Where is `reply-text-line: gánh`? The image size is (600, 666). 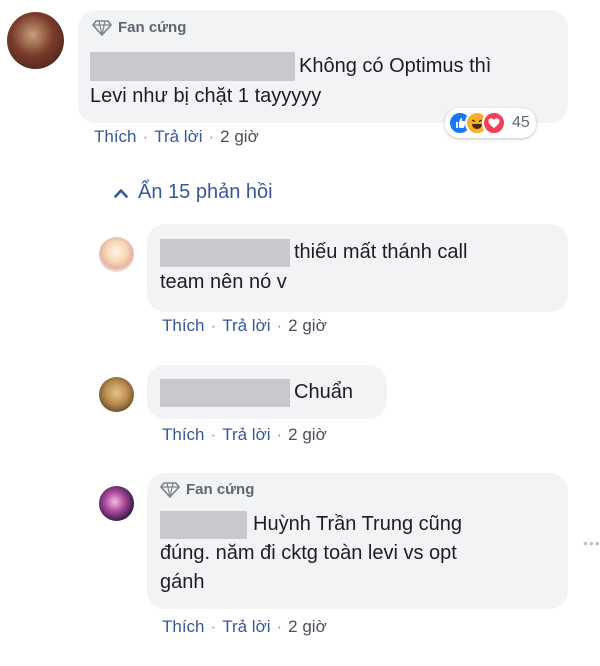
reply-text-line: gánh is located at coordinates (182, 582).